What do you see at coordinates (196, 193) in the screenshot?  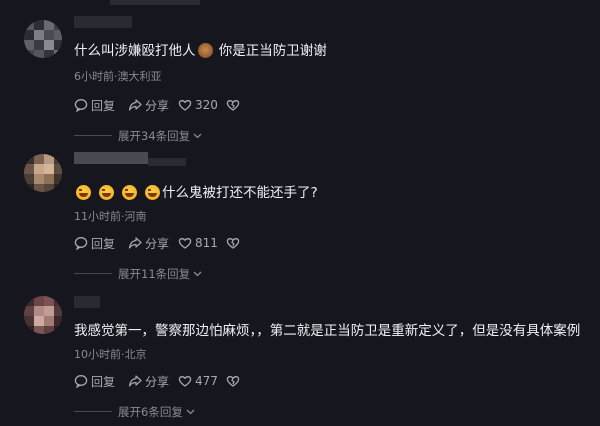 I see `comment-text: 什么鬼被打还不能还手了?` at bounding box center [196, 193].